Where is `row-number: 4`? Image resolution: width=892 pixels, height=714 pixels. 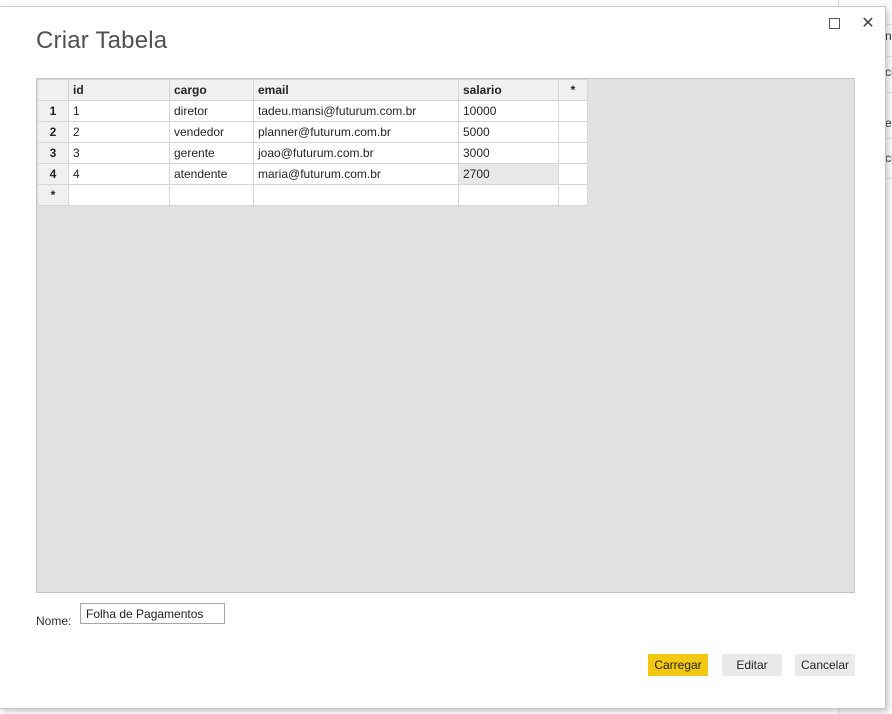
row-number: 4 is located at coordinates (53, 174).